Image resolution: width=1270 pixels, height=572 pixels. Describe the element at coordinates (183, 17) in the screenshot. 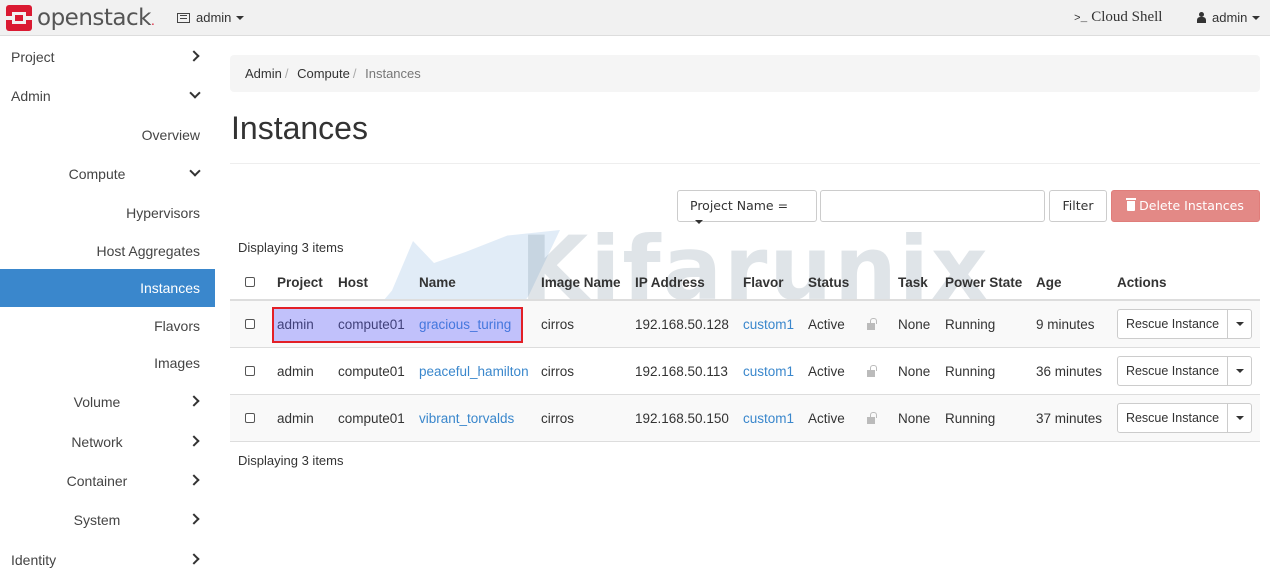

I see `project-list-icon` at that location.